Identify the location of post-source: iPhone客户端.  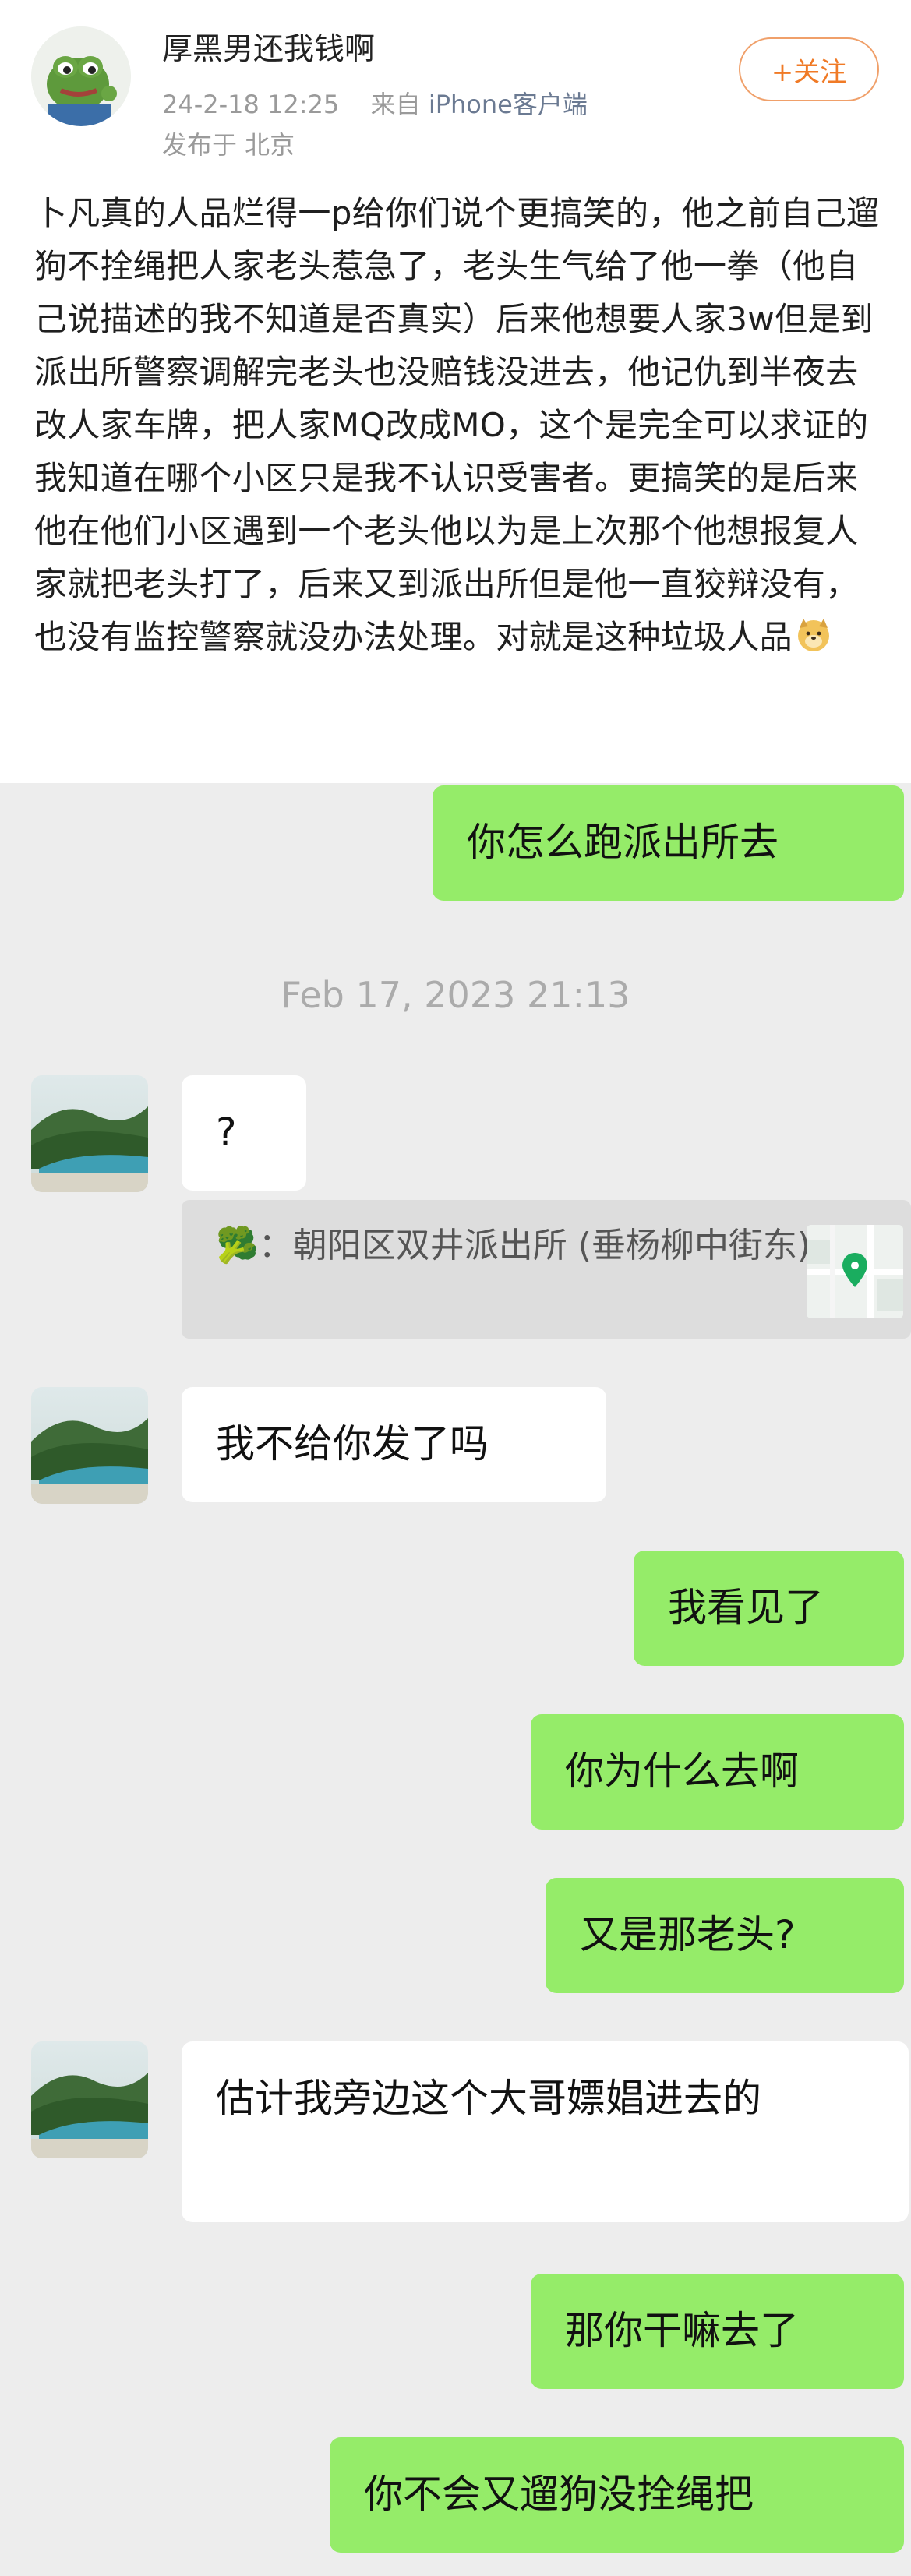
(508, 104).